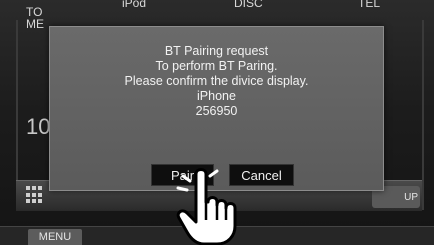 Image resolution: width=434 pixels, height=245 pixels. I want to click on hand-pointer-icon, so click(206, 206).